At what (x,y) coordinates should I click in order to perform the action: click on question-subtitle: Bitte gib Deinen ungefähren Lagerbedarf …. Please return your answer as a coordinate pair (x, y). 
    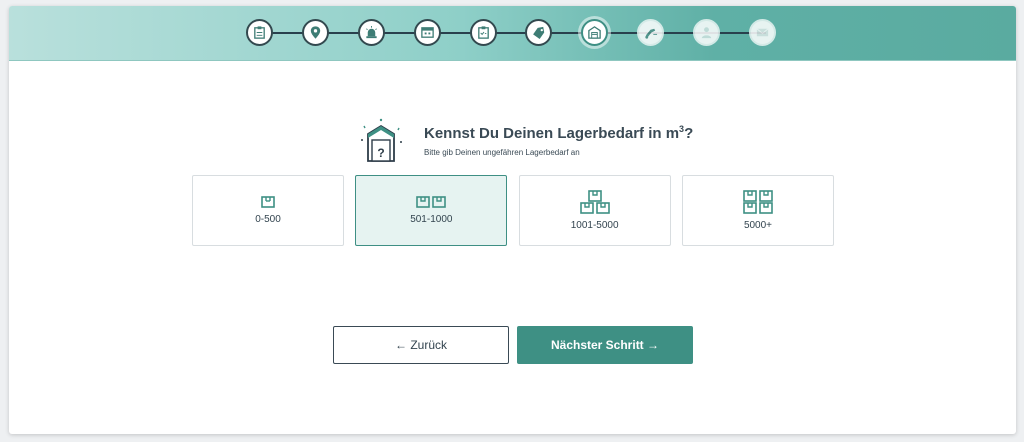
    Looking at the image, I should click on (502, 152).